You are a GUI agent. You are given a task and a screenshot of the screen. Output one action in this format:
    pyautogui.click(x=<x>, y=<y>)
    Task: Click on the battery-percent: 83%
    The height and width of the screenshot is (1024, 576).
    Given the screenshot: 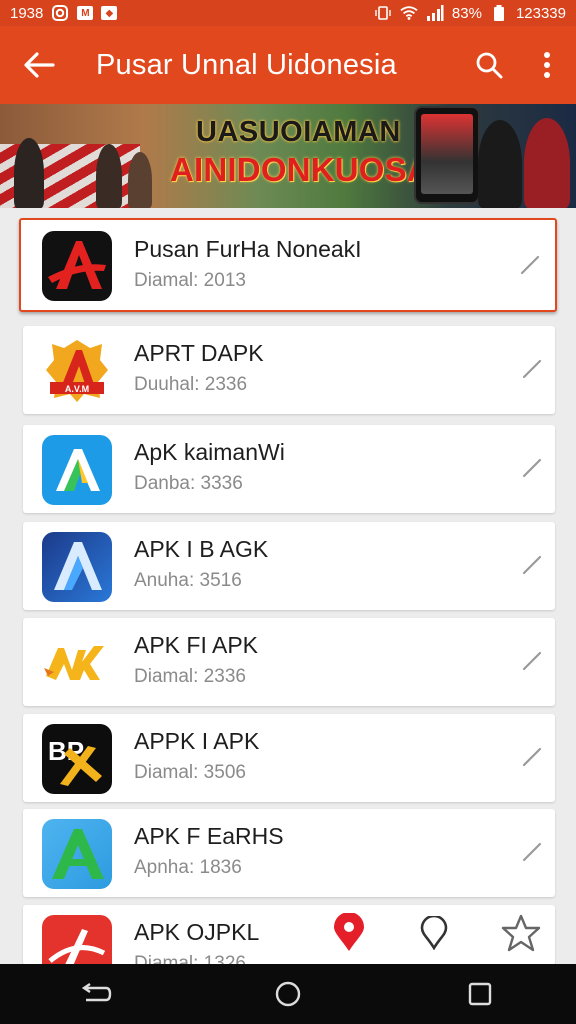 What is the action you would take?
    pyautogui.click(x=466, y=13)
    